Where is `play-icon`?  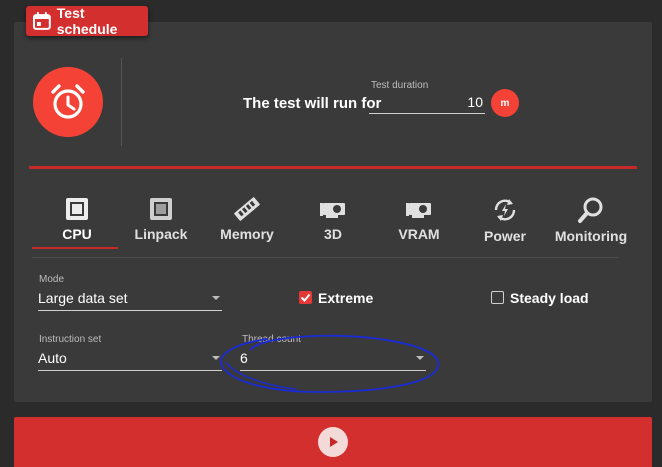 play-icon is located at coordinates (334, 442).